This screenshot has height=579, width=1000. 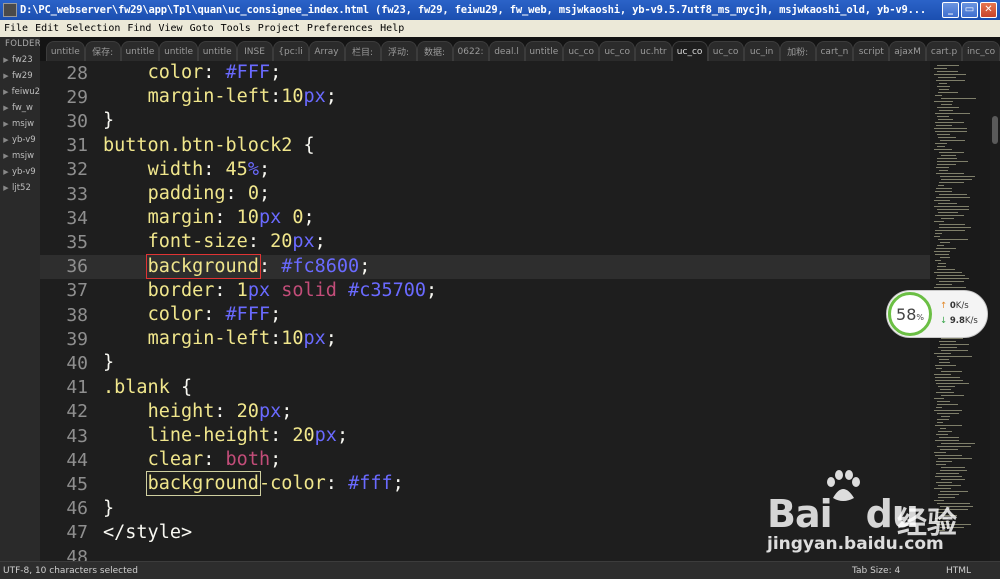 I want to click on status-syntax: HTML, so click(x=958, y=571).